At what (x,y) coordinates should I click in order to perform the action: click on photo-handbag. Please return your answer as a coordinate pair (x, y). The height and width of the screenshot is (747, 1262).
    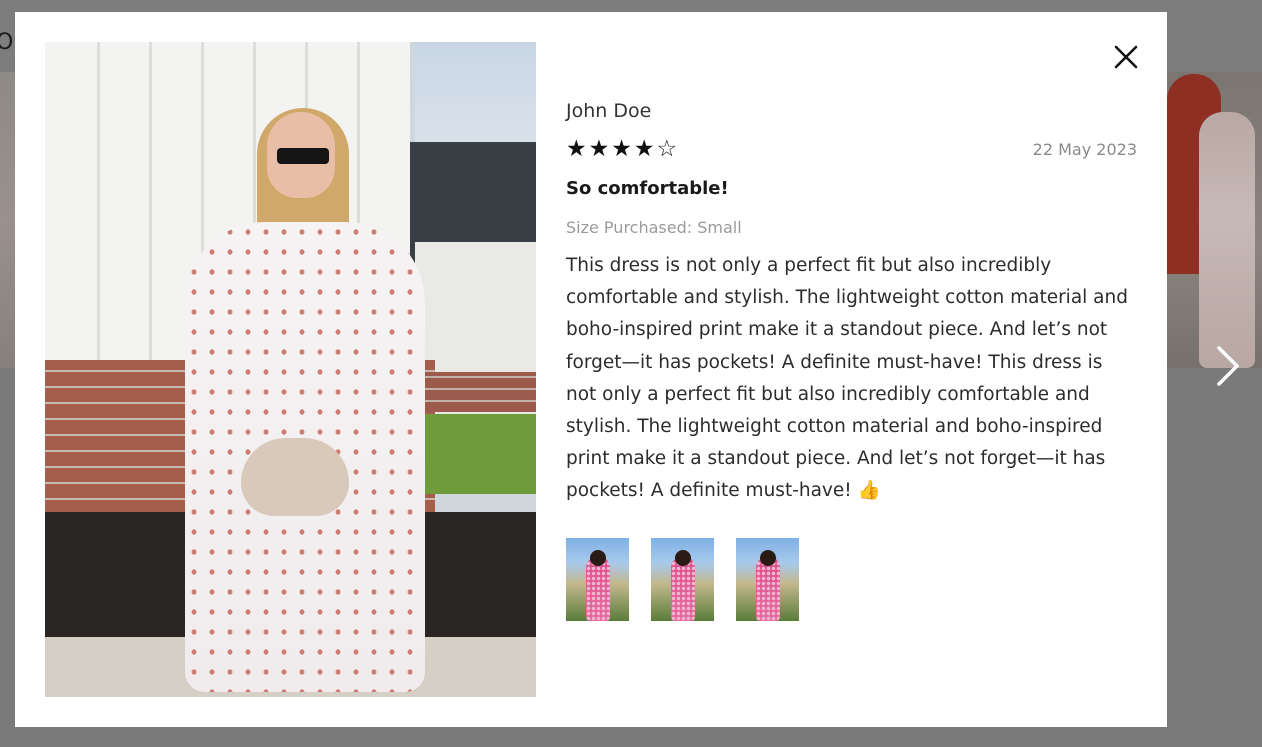
    Looking at the image, I should click on (295, 477).